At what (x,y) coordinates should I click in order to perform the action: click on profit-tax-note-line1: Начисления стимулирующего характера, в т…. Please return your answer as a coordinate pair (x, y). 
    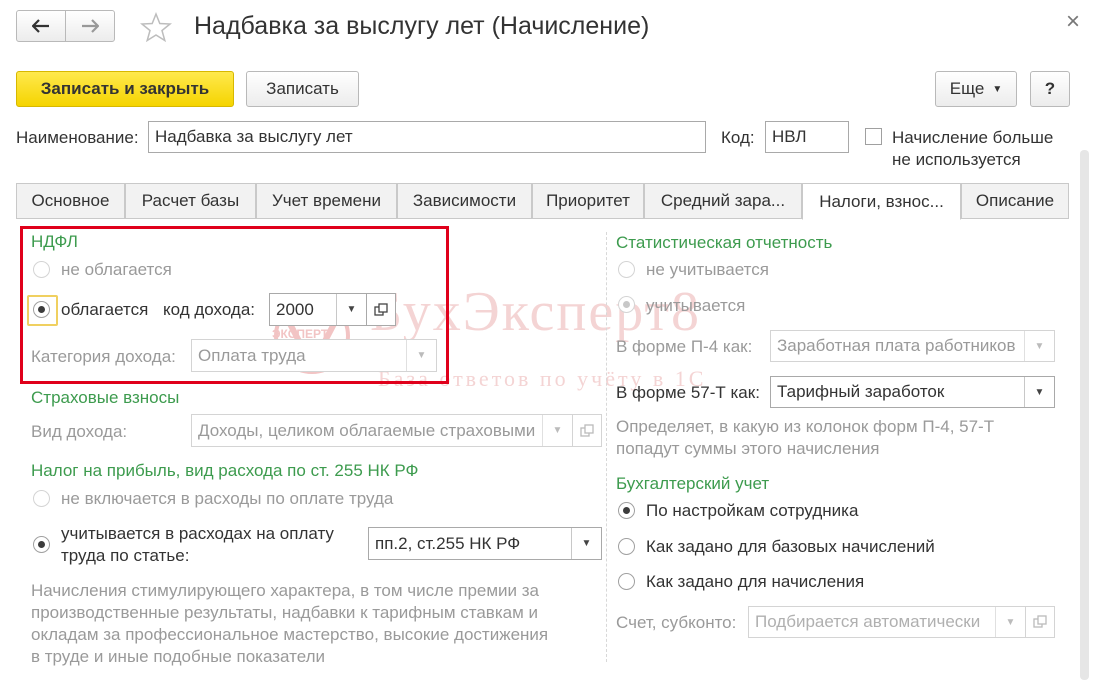
    Looking at the image, I should click on (285, 590).